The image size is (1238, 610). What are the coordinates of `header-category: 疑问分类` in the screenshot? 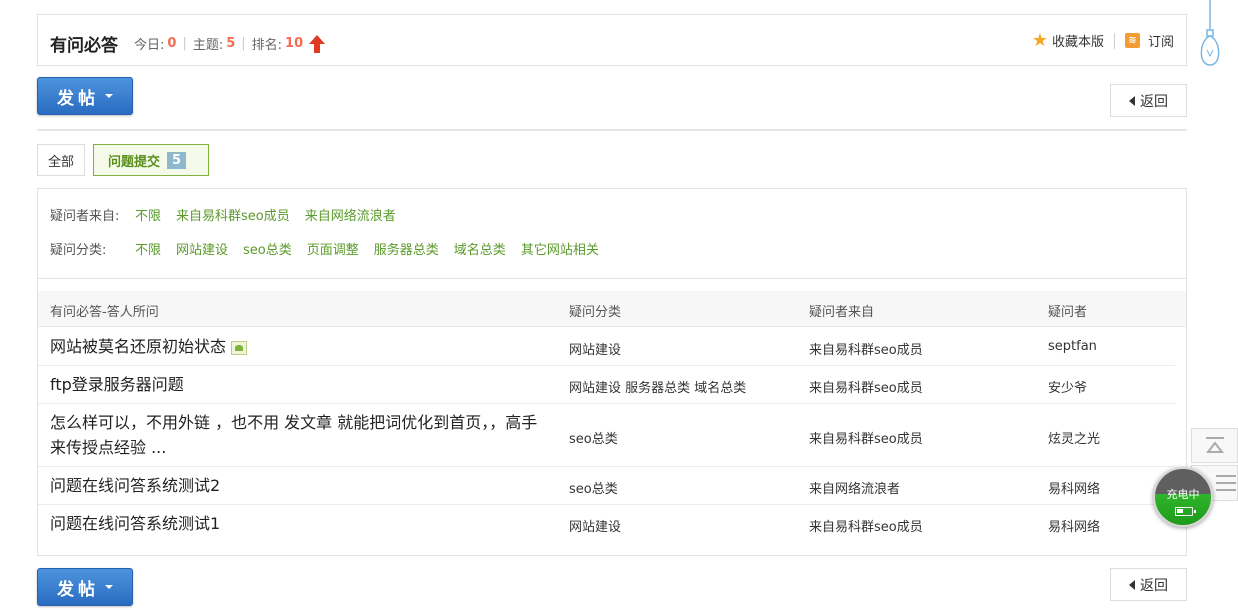 It's located at (595, 312).